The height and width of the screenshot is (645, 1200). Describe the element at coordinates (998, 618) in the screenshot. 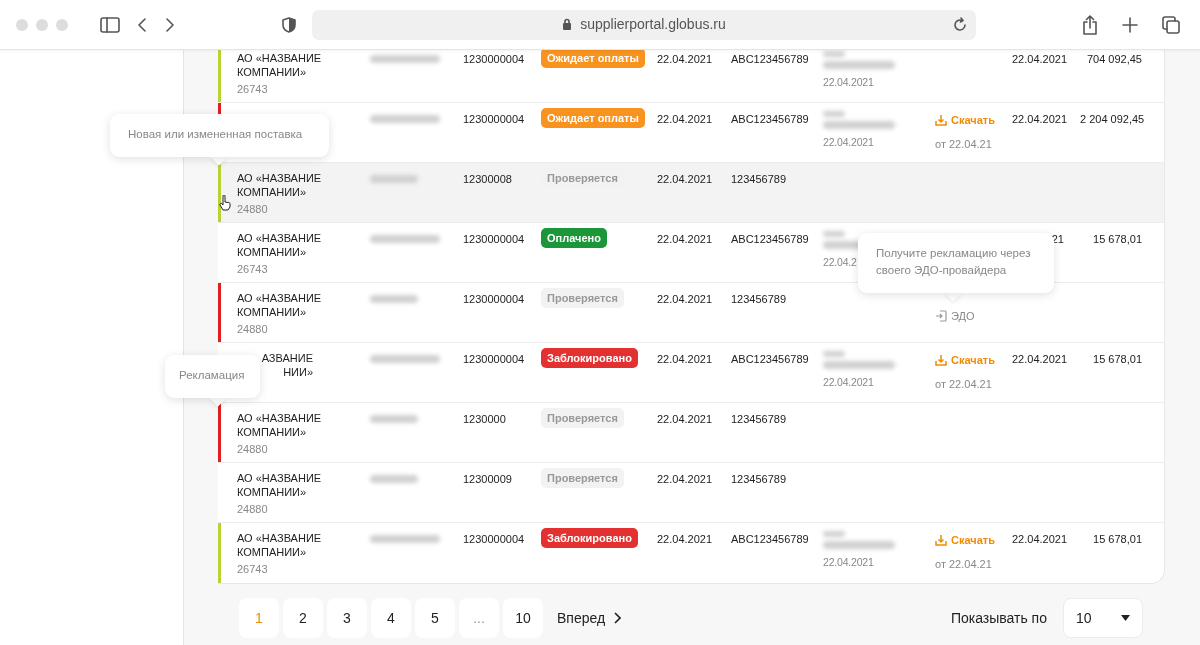

I see `per-page-label: Показывать по` at that location.